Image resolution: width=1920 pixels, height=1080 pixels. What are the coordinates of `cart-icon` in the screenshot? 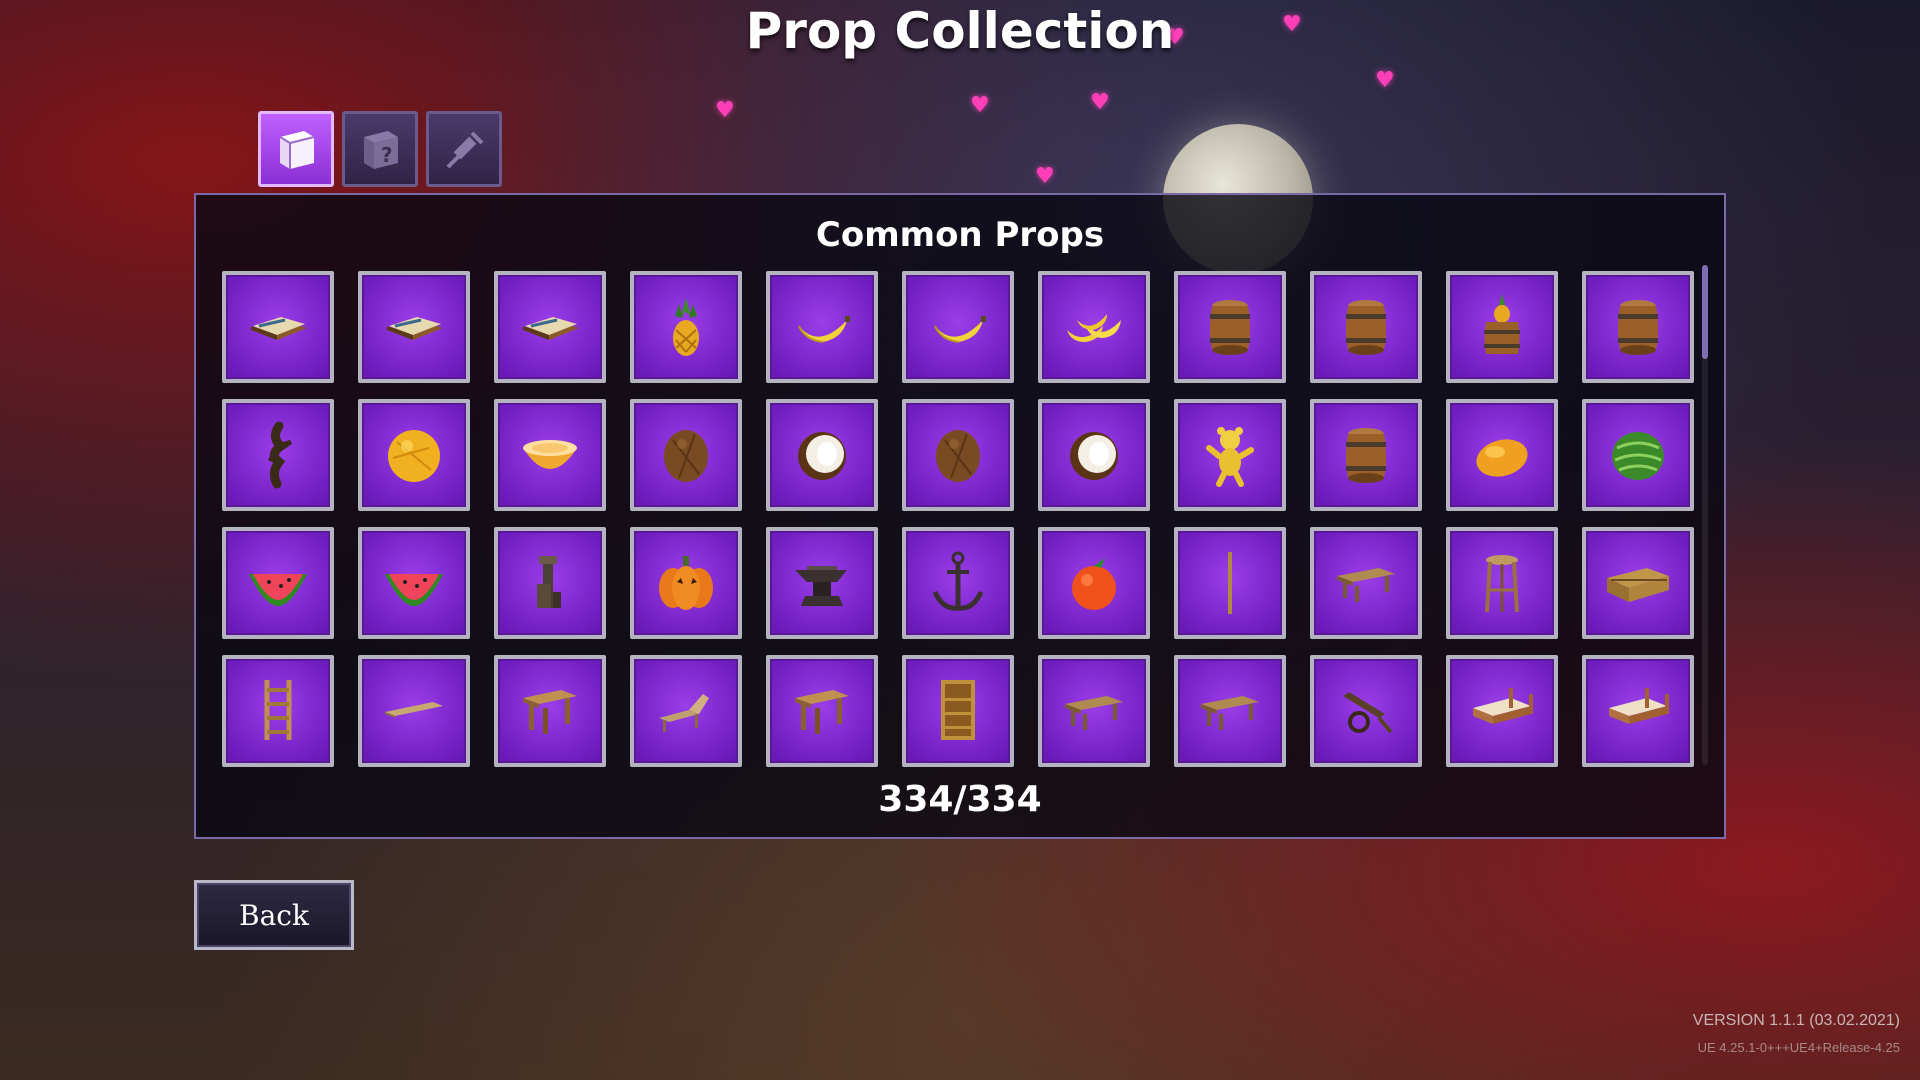 It's located at (1368, 713).